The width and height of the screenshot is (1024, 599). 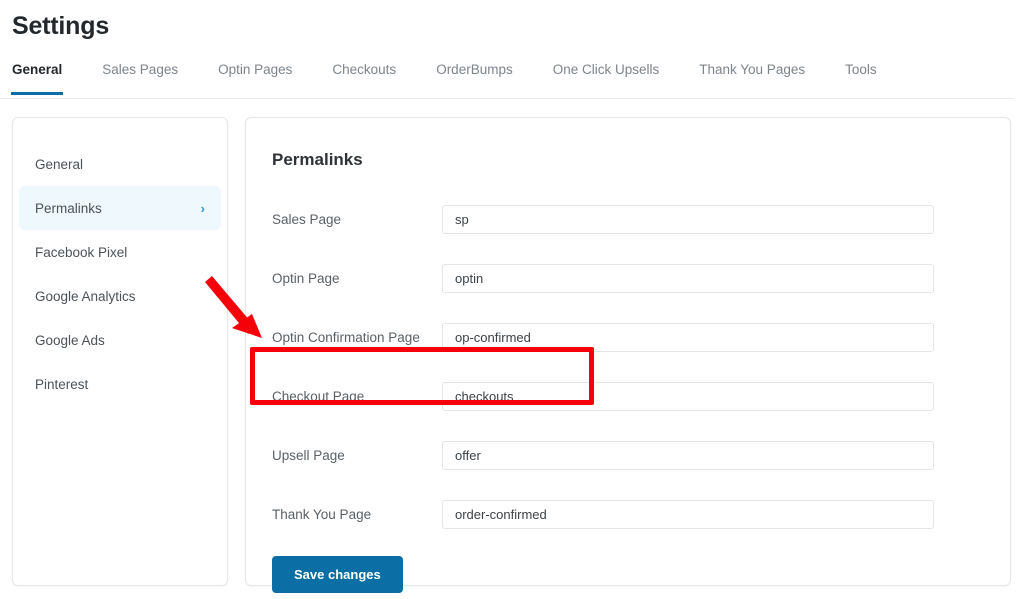 I want to click on tab-checkouts: Checkouts, so click(x=364, y=76).